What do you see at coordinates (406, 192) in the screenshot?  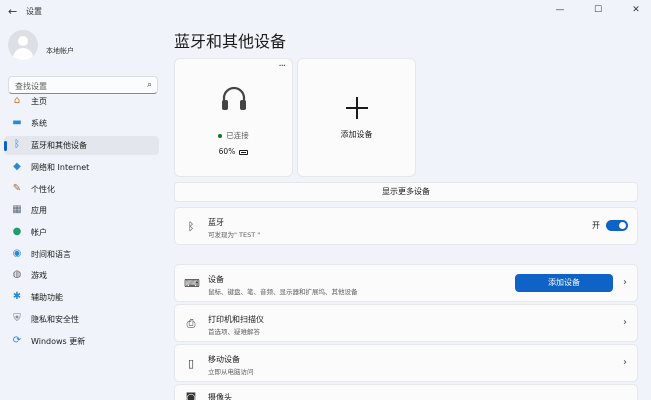 I see `show-more-devices-button: 显示更多设备` at bounding box center [406, 192].